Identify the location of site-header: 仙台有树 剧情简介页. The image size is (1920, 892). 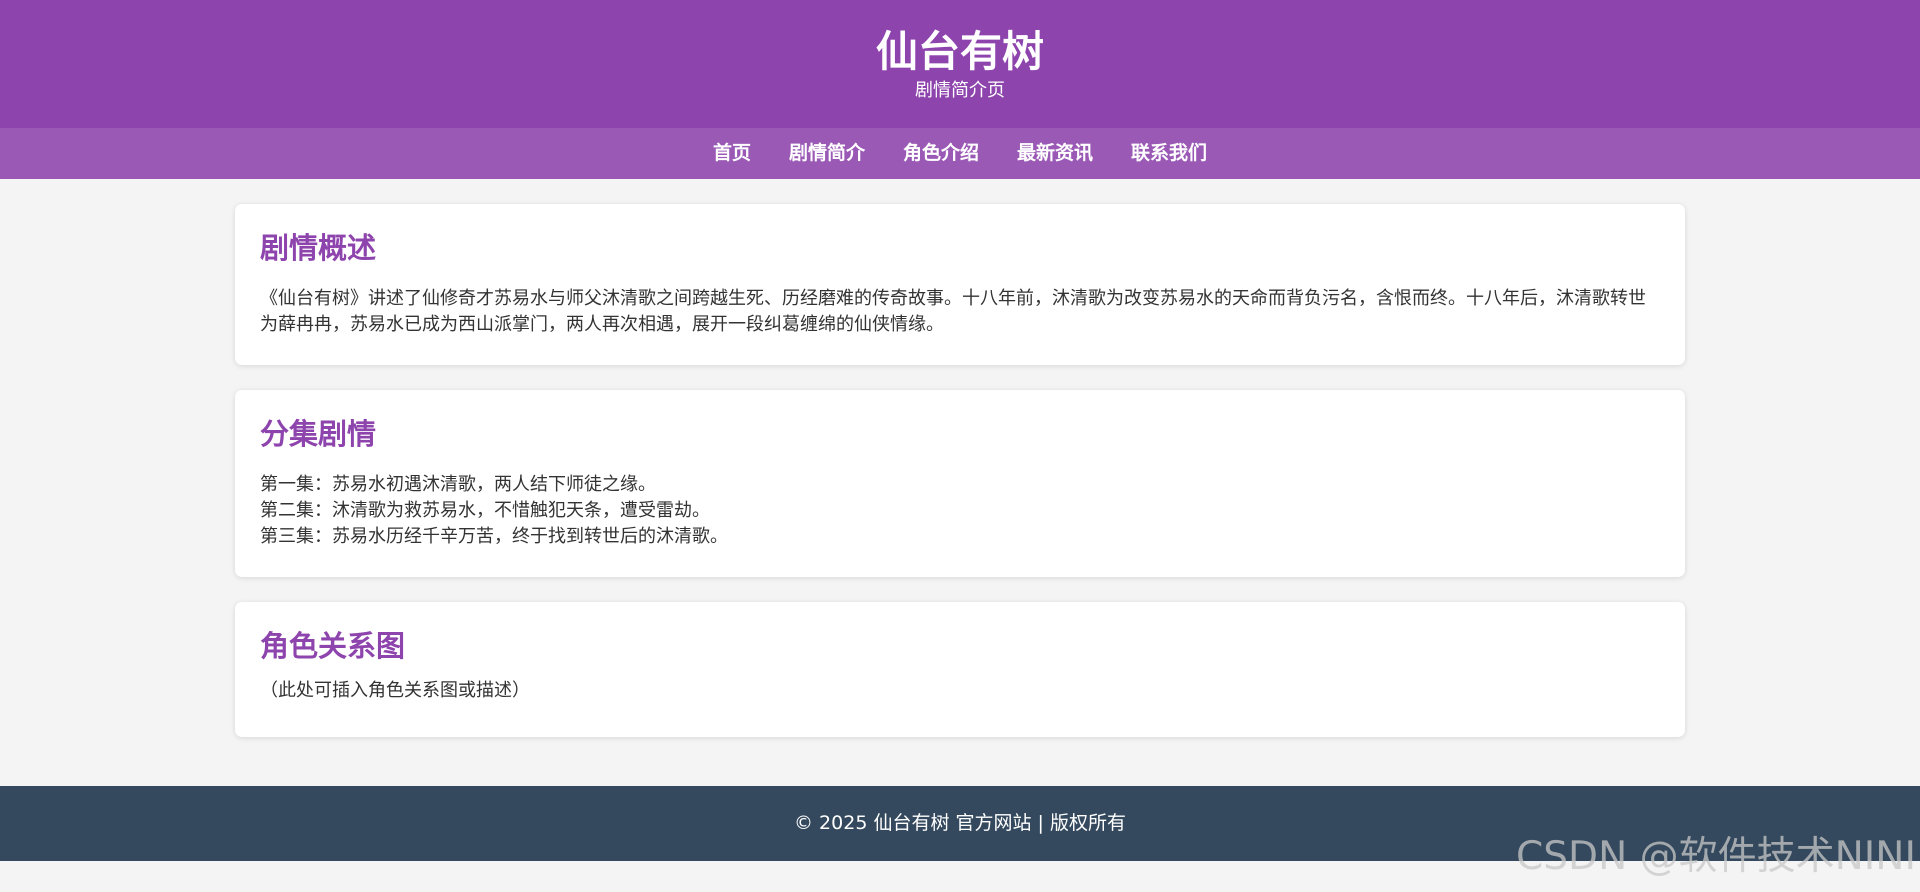
(960, 64).